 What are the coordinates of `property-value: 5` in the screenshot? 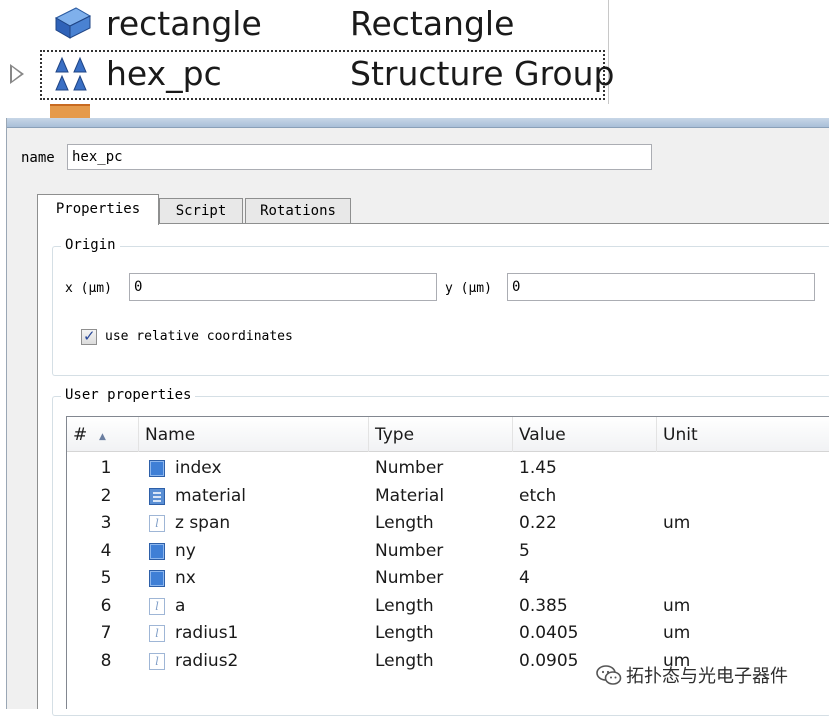 It's located at (524, 550).